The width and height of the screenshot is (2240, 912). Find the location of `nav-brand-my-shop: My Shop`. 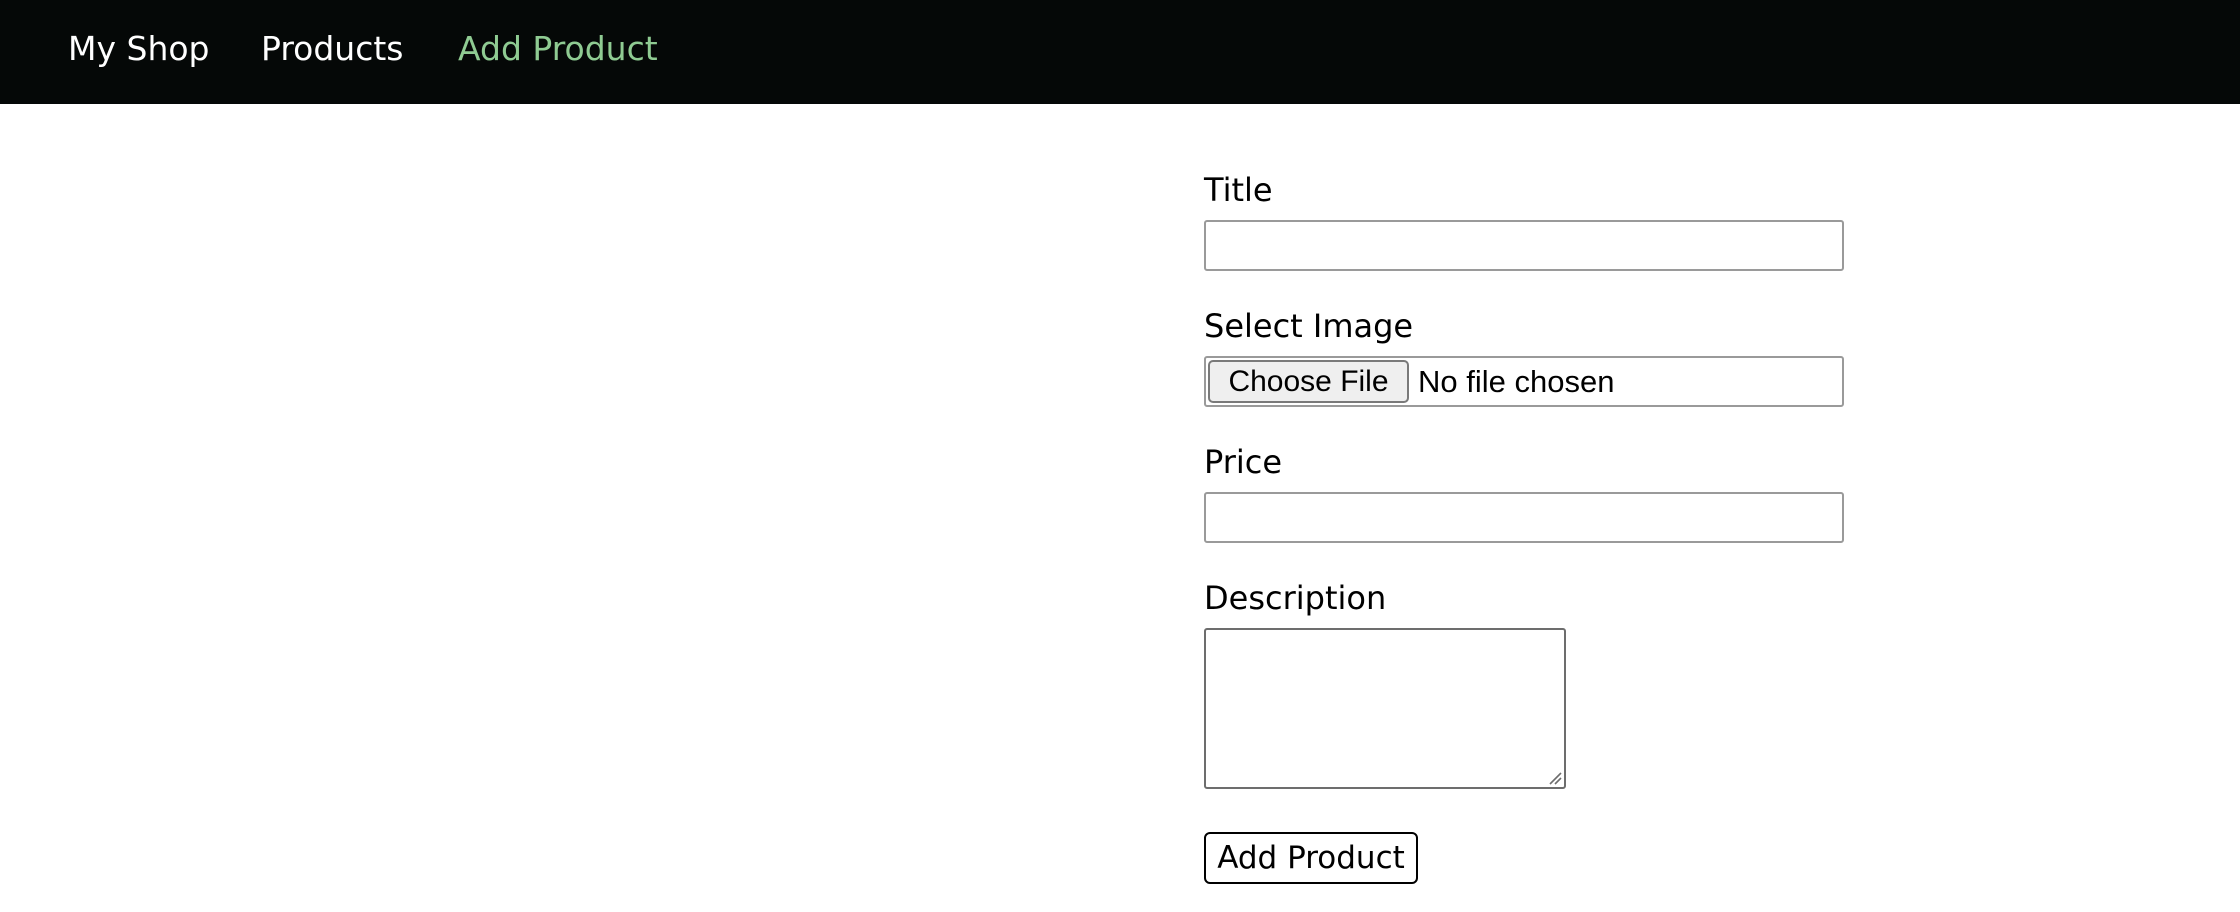

nav-brand-my-shop: My Shop is located at coordinates (139, 52).